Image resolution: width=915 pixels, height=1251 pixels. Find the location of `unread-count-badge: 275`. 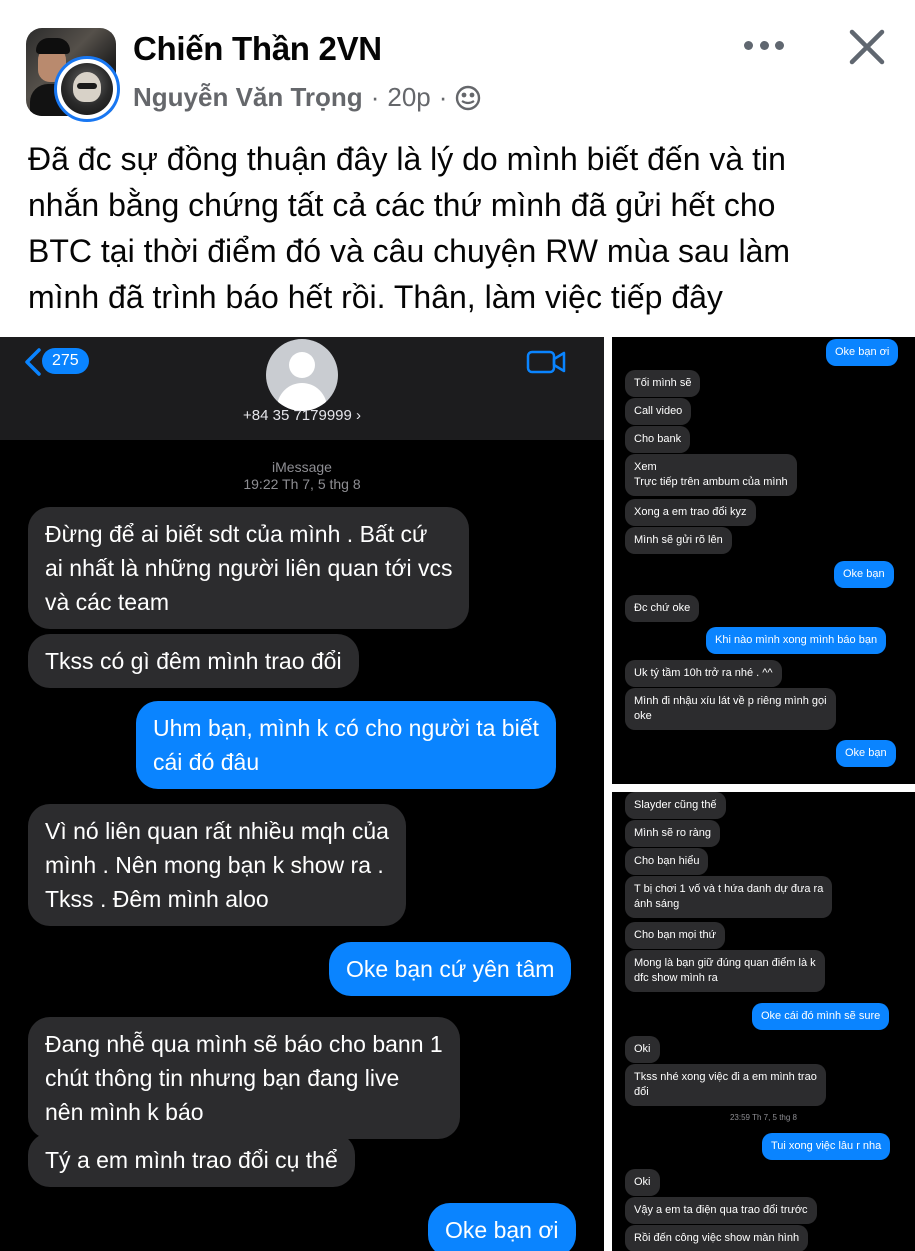

unread-count-badge: 275 is located at coordinates (65, 361).